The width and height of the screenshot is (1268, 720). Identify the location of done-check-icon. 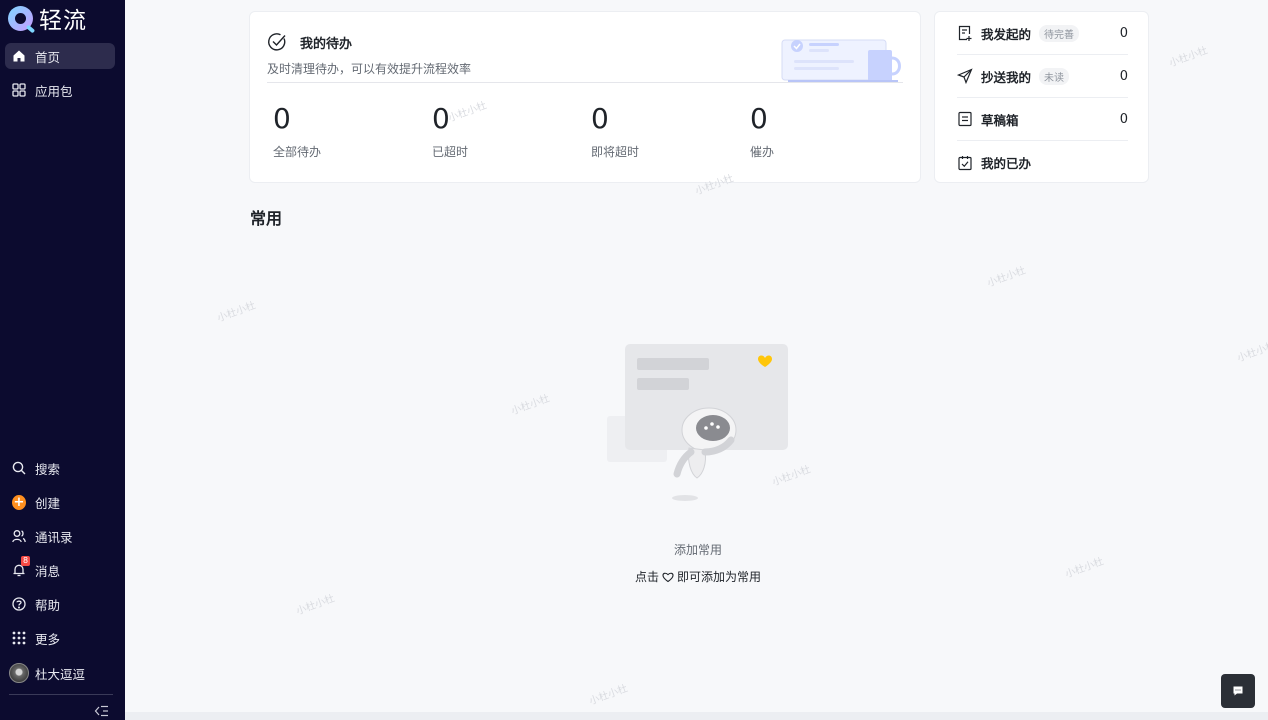
(965, 163).